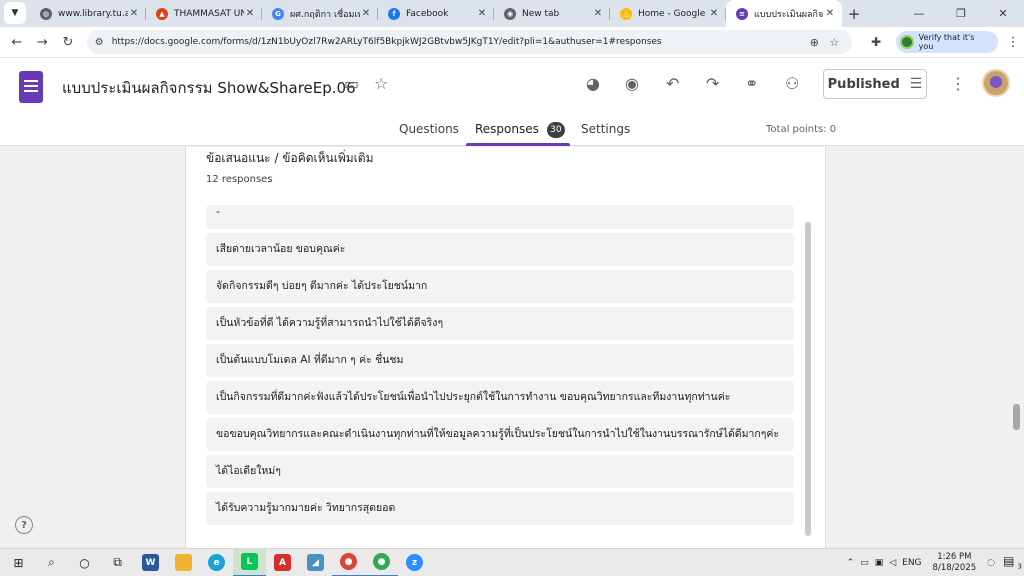  I want to click on tab-favicon-icon: ◍, so click(46, 13).